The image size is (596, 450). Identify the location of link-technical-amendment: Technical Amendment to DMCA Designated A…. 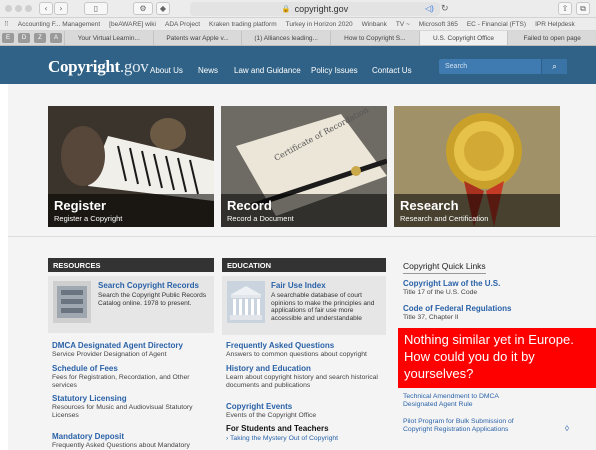
(463, 401).